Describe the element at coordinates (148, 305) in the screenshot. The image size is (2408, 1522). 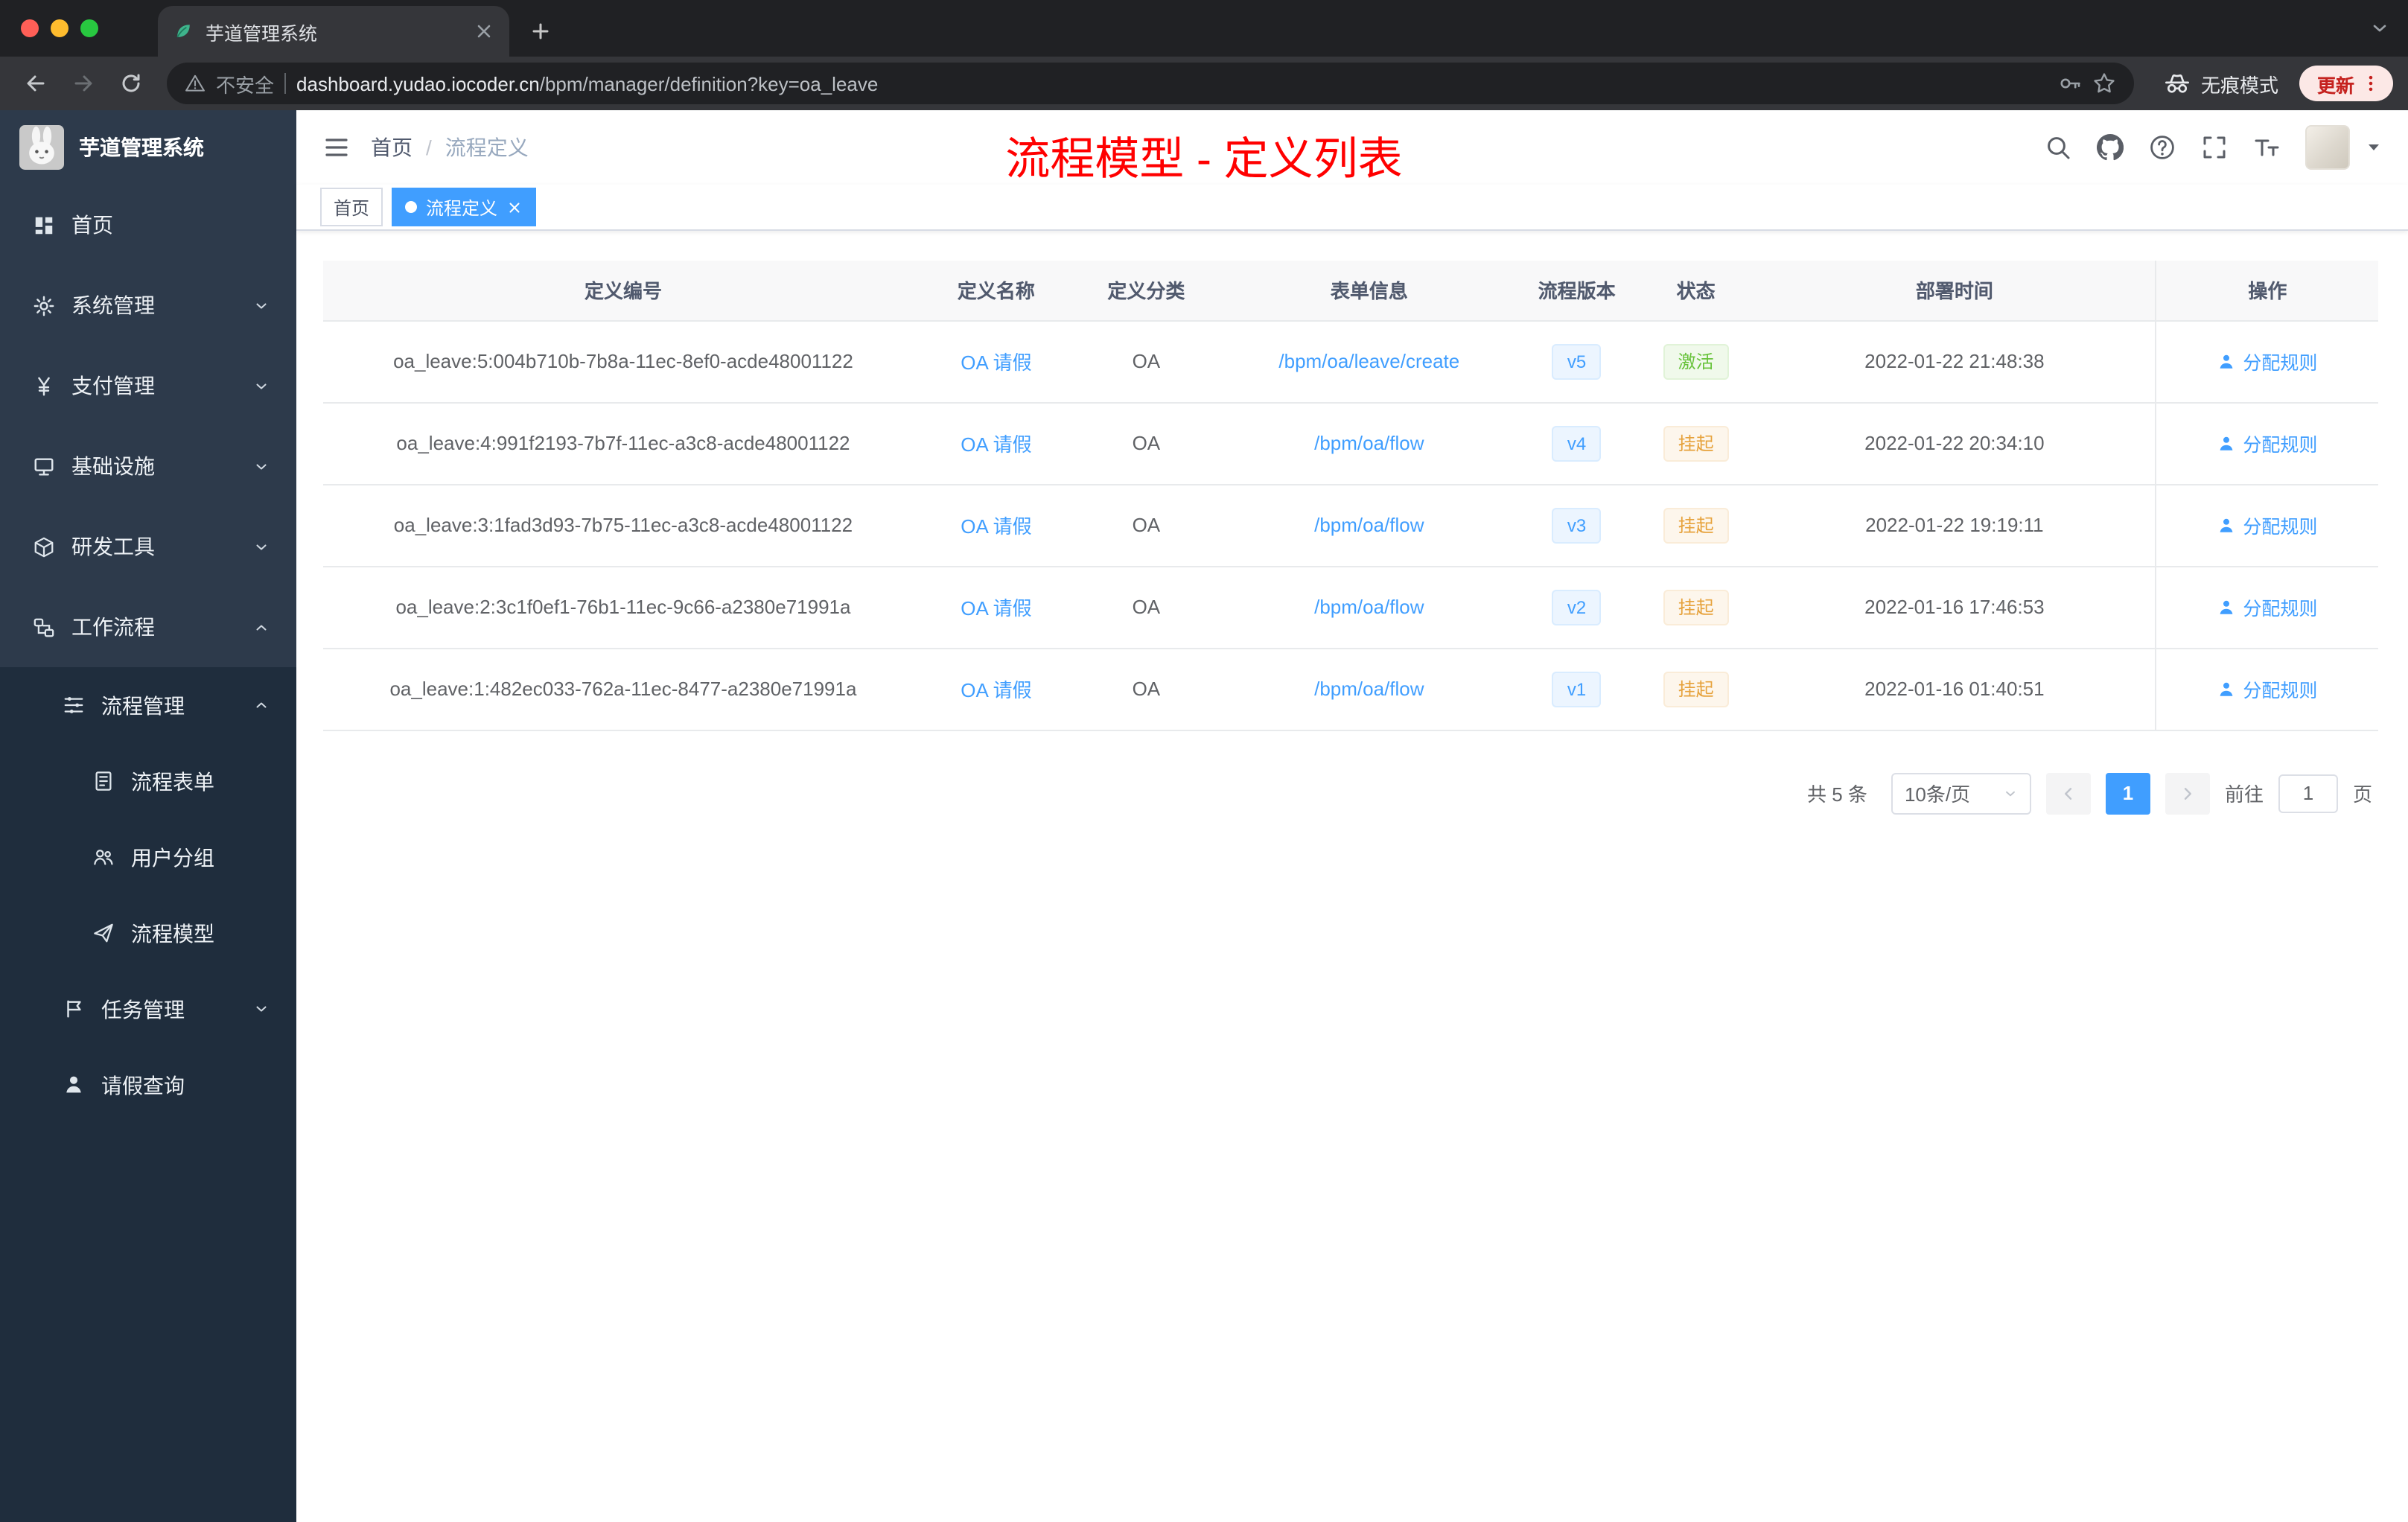
I see `sidebar-item-system: 系统管理` at that location.